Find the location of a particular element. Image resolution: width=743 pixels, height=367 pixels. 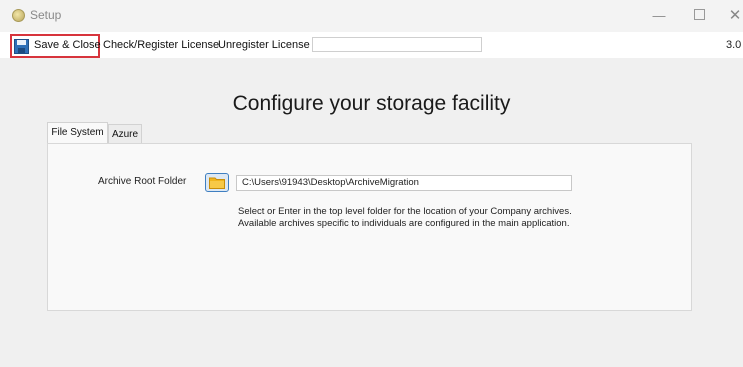

save-and-close-button: Save & Close is located at coordinates (55, 46).